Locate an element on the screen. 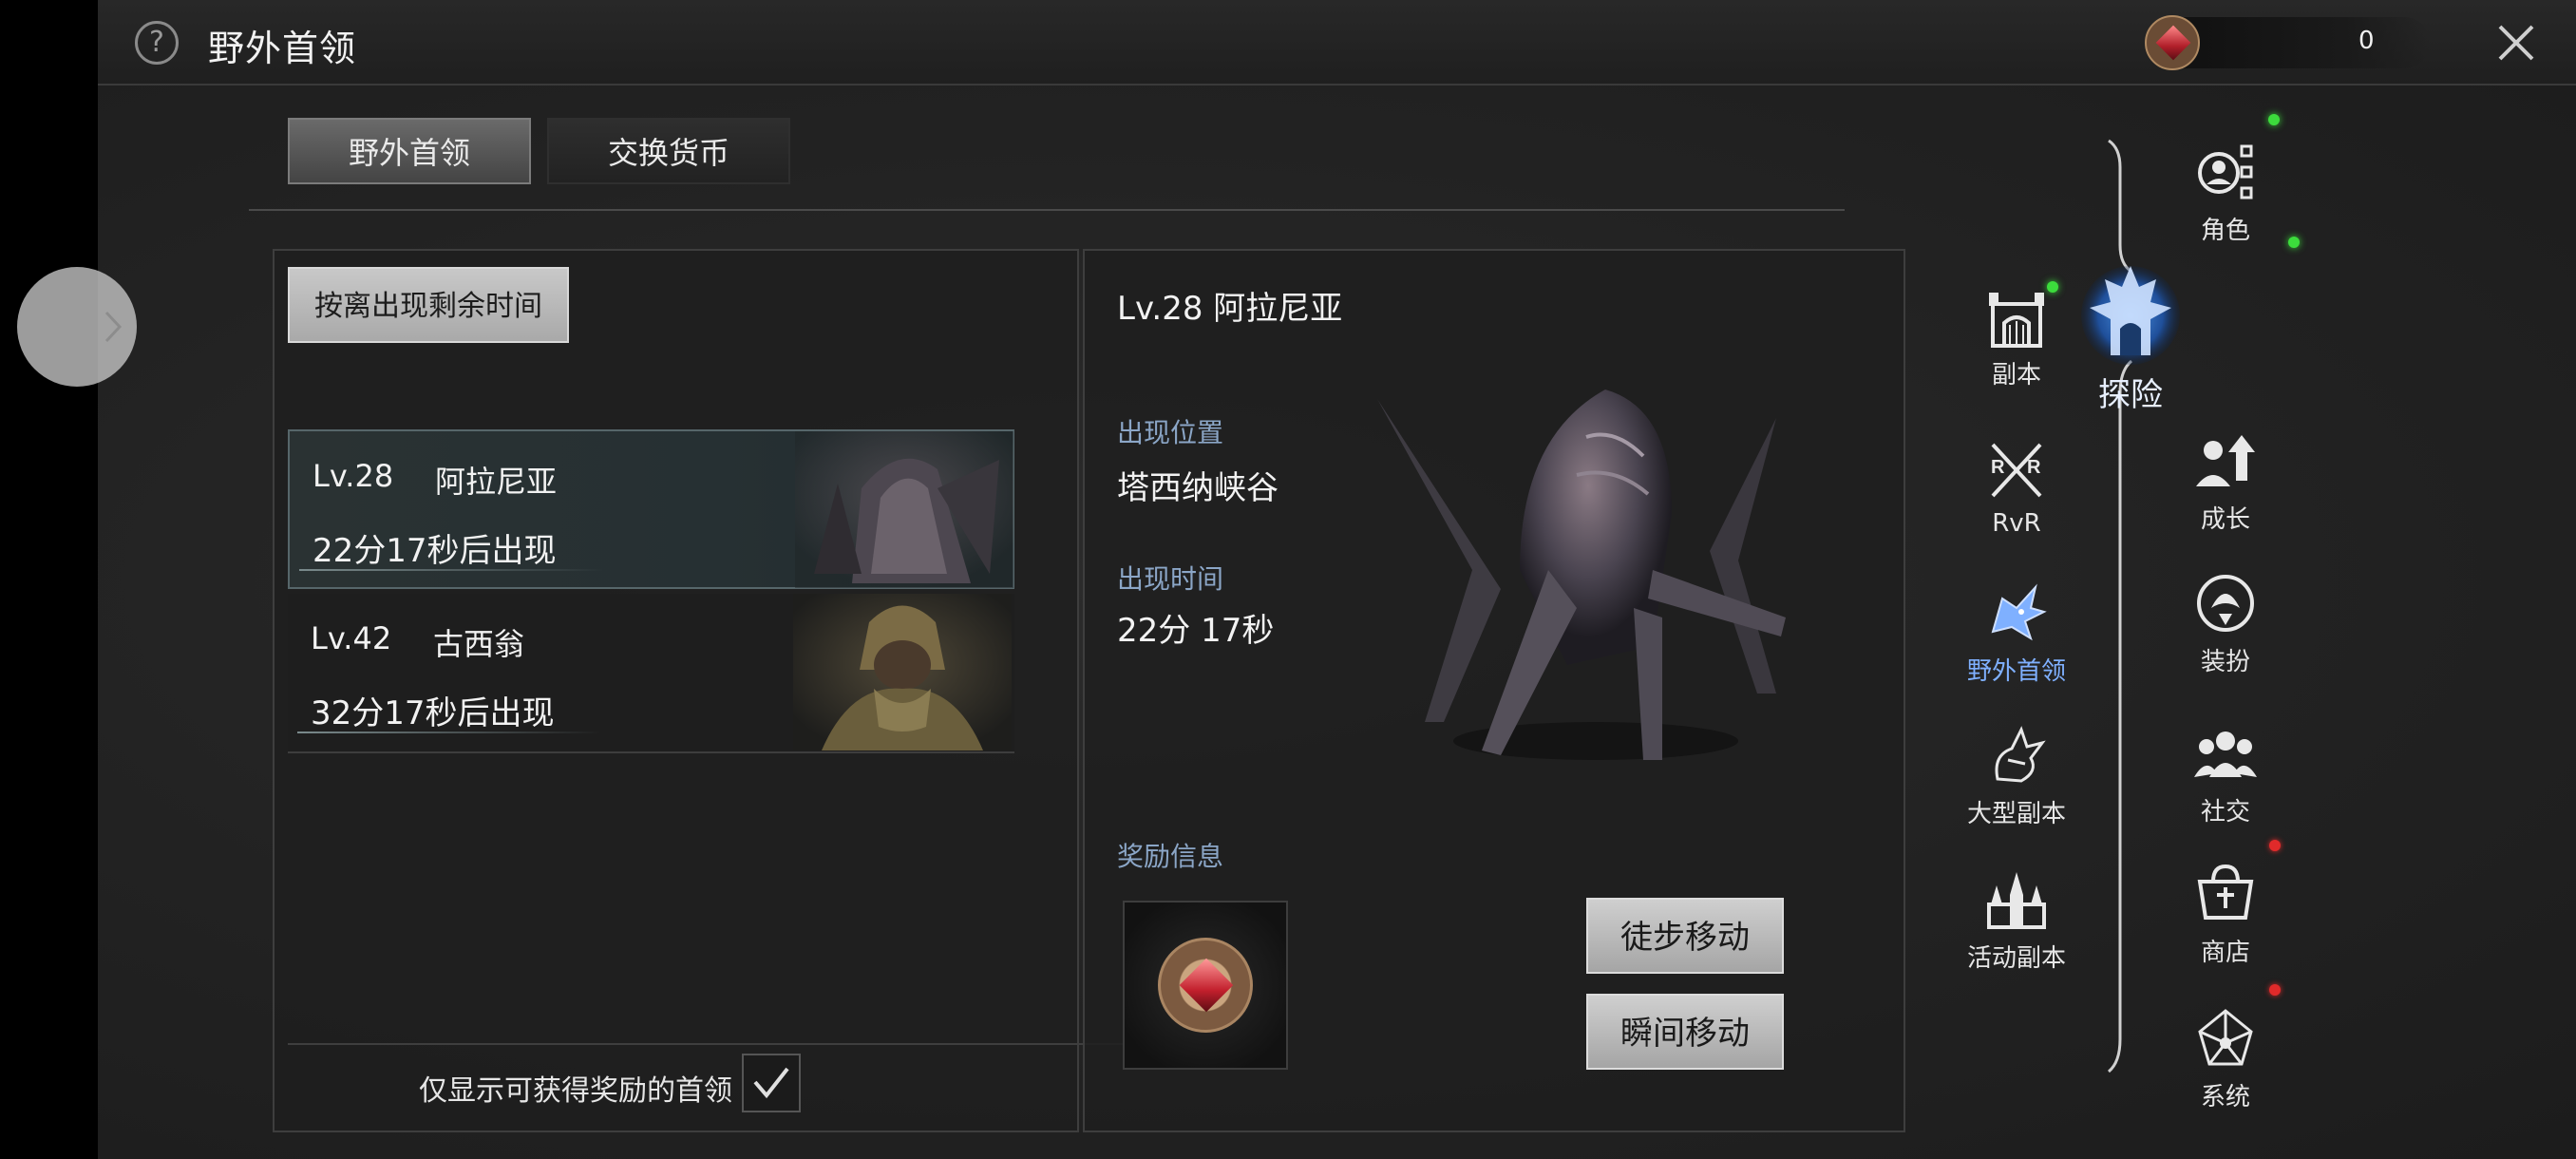 The width and height of the screenshot is (2576, 1159). crossed-swords-icon: R R is located at coordinates (2016, 470).